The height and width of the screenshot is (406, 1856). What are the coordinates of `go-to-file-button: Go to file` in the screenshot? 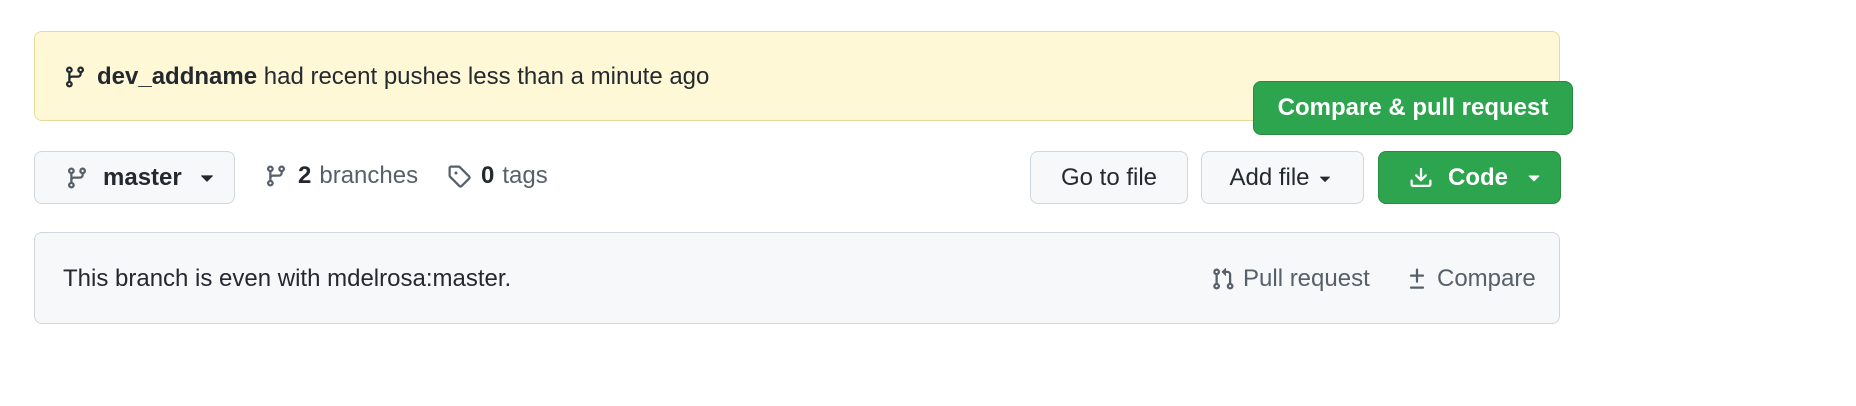 It's located at (1109, 177).